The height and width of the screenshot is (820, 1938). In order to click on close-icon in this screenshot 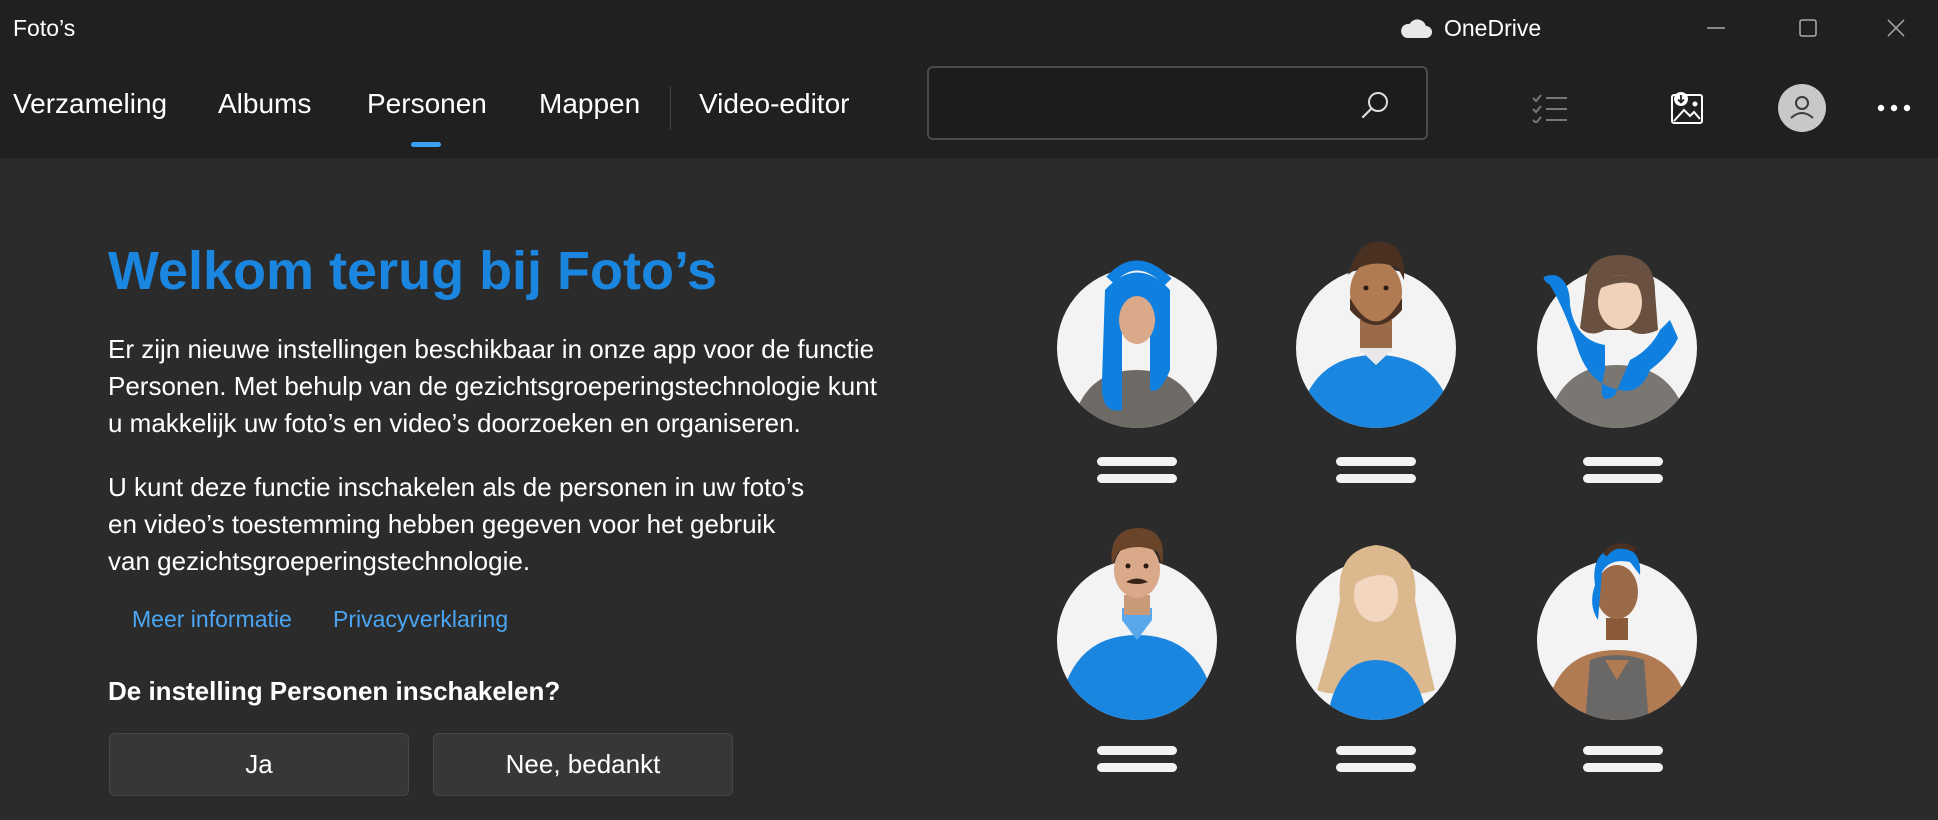, I will do `click(1896, 28)`.